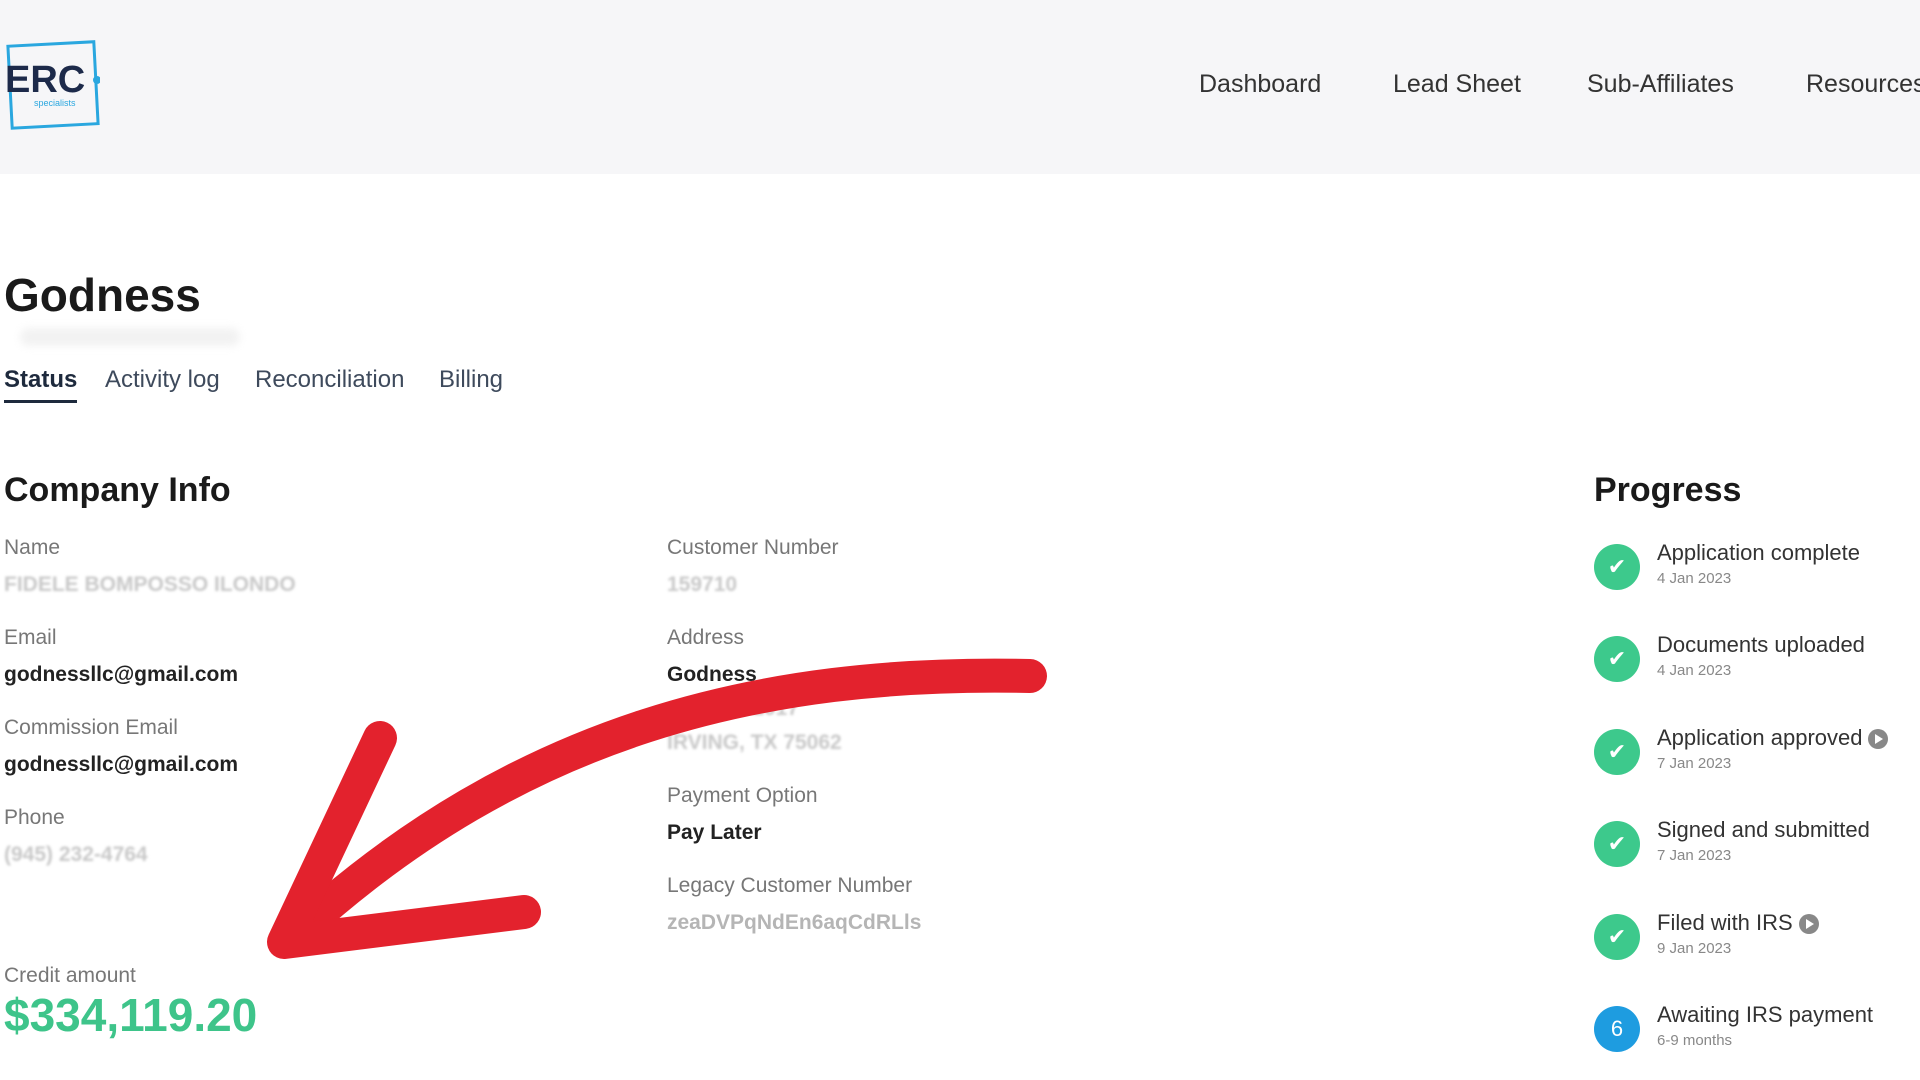  I want to click on progress-step: ✔ Application approved 7 Jan 2023, so click(1754, 755).